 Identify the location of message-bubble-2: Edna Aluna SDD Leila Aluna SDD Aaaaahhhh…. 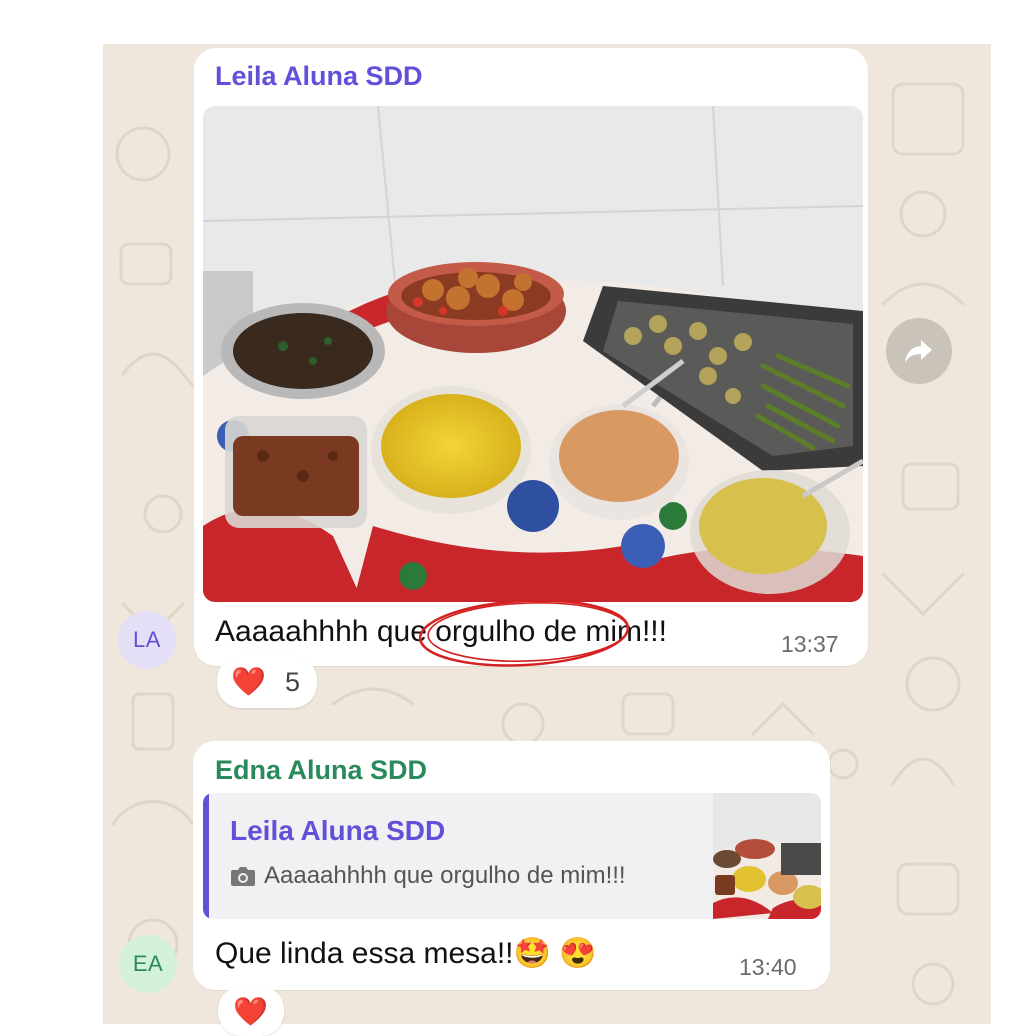
(511, 865).